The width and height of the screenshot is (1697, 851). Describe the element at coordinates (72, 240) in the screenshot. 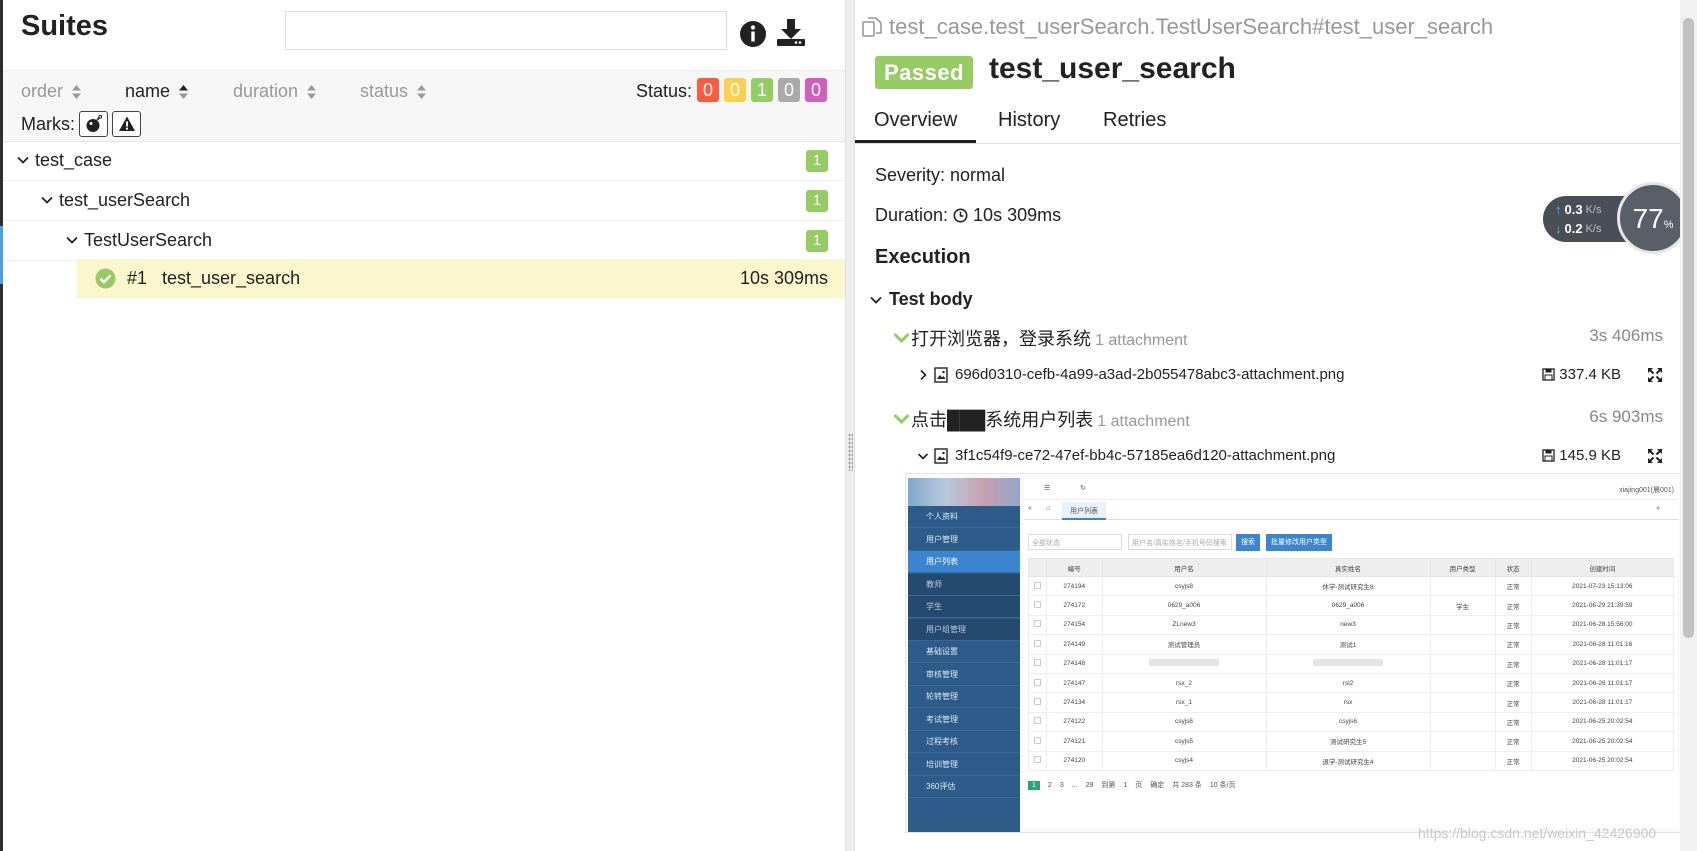

I see `chevron-down-icon` at that location.